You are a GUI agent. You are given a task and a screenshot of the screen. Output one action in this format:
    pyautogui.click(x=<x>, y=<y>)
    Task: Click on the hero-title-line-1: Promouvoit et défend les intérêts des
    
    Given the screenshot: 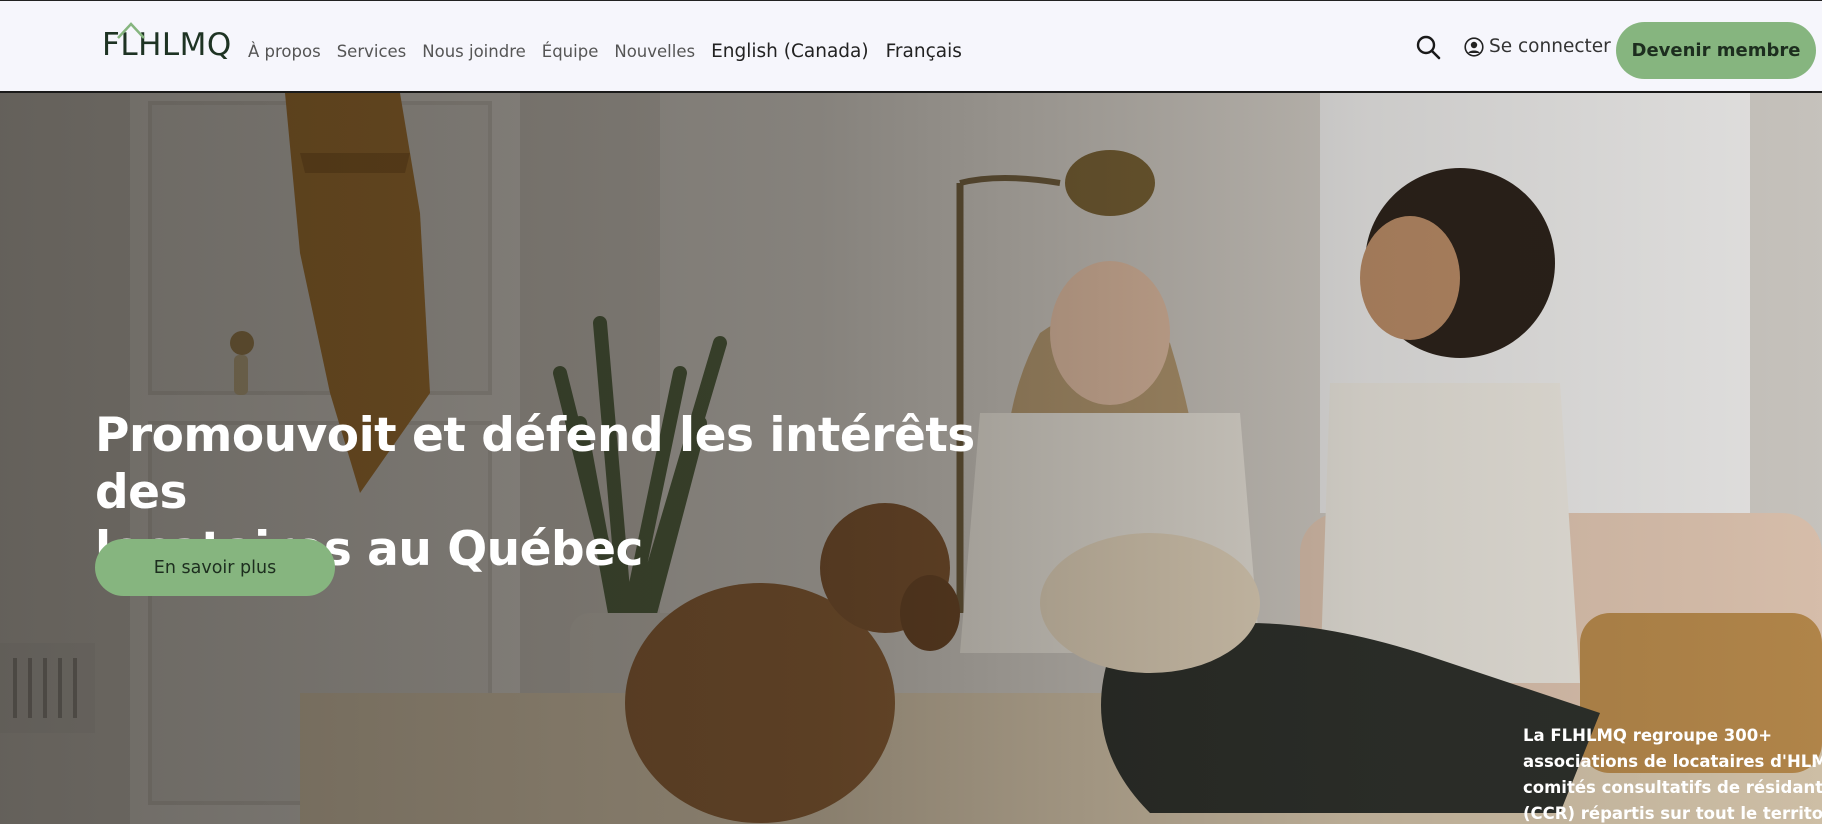 What is the action you would take?
    pyautogui.click(x=535, y=464)
    